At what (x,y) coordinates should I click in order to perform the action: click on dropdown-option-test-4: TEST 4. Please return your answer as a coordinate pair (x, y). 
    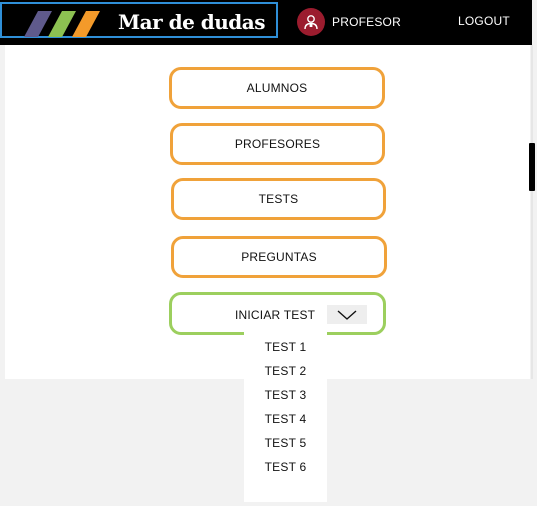
    Looking at the image, I should click on (285, 419).